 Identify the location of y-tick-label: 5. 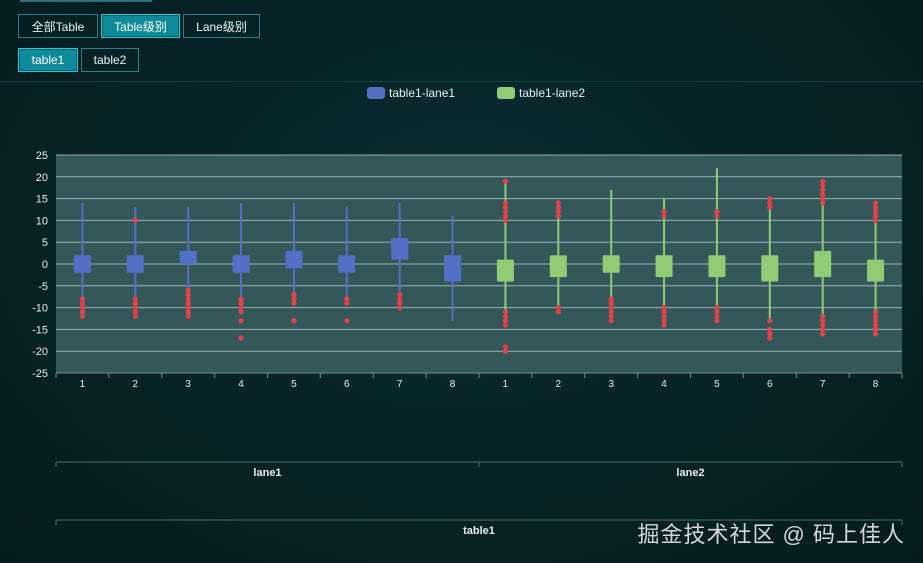
(45, 243).